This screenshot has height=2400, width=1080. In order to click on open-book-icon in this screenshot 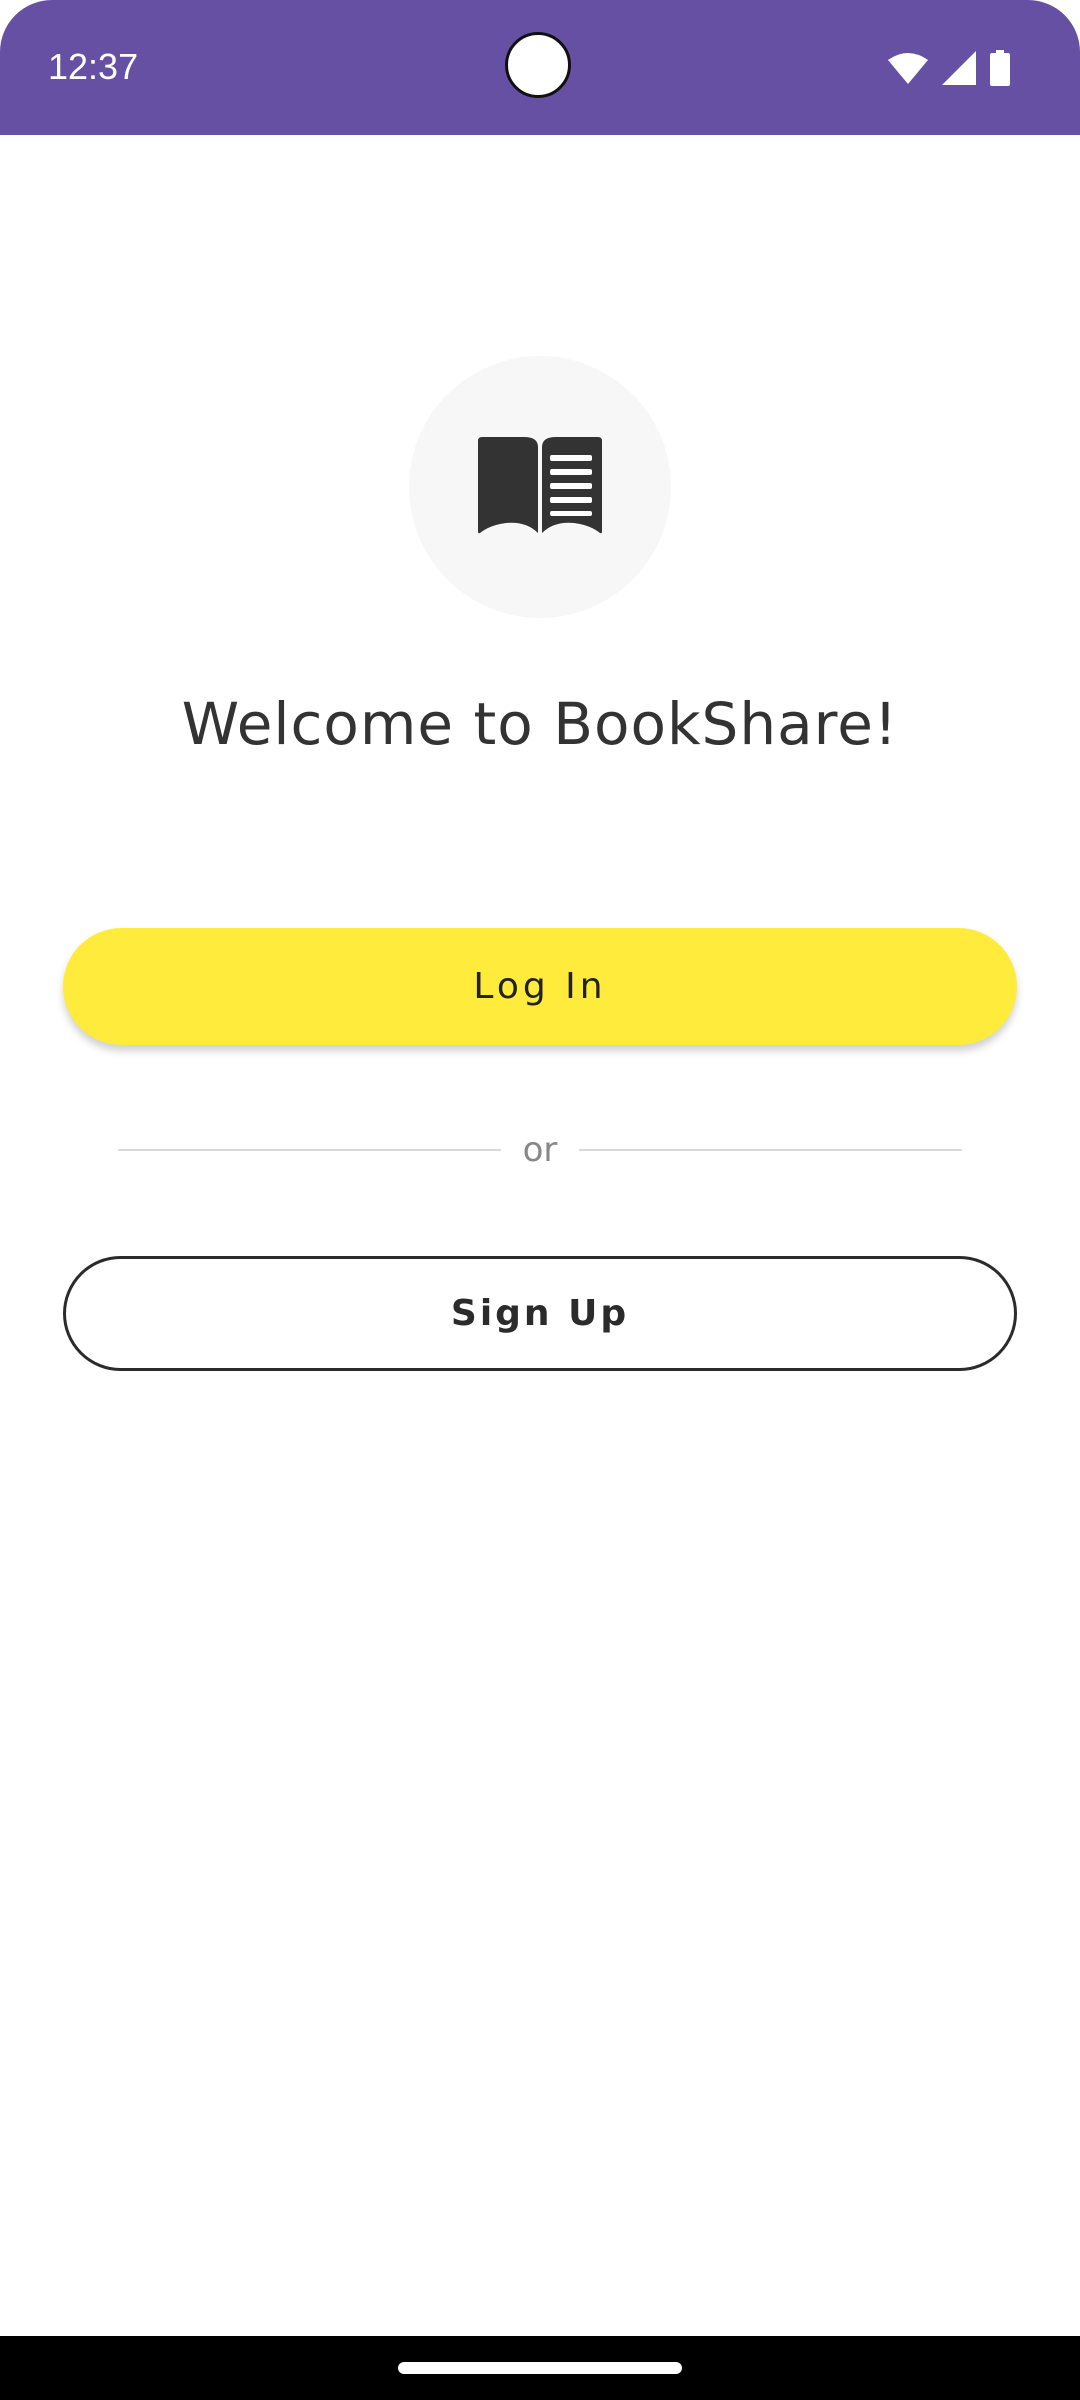, I will do `click(540, 485)`.